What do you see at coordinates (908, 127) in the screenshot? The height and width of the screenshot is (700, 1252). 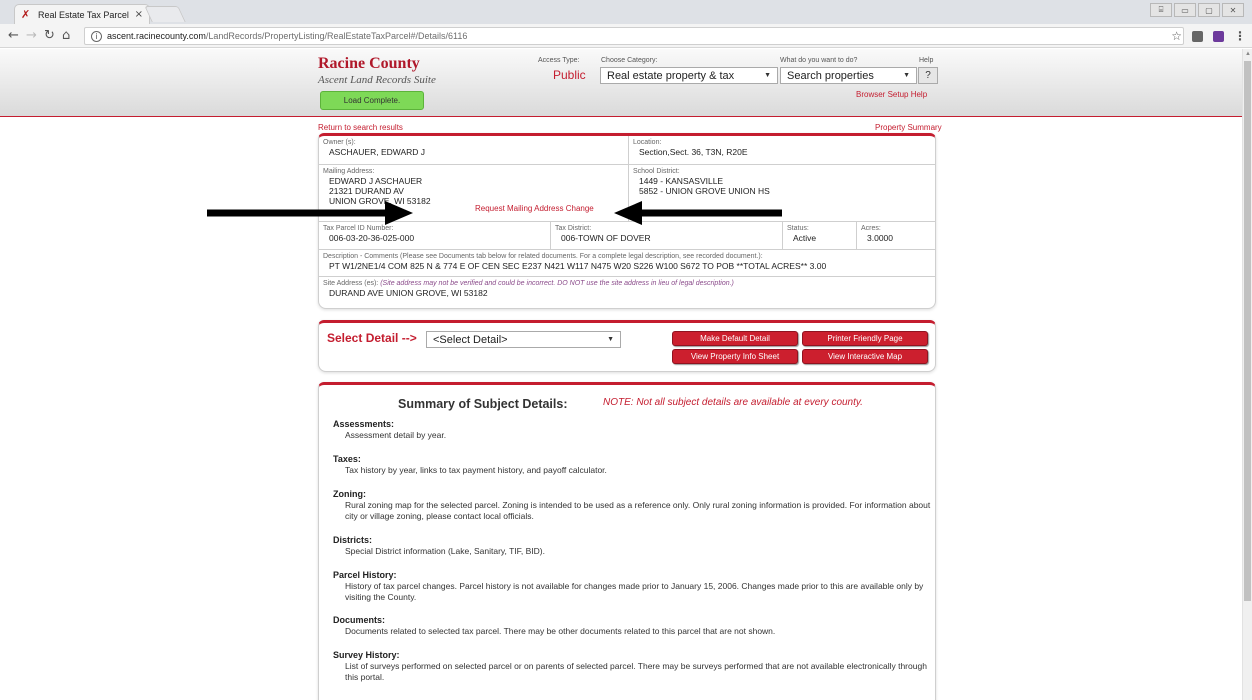 I see `property-summary-link: Property Summary` at bounding box center [908, 127].